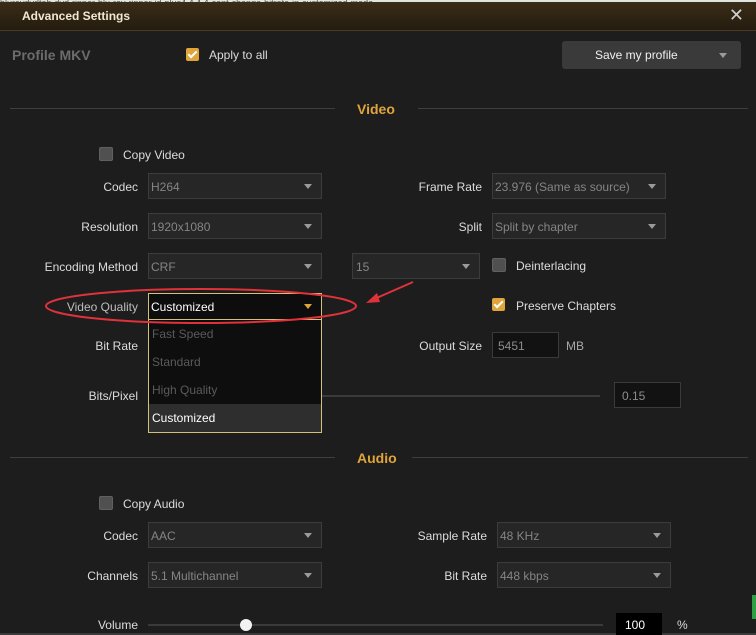 The image size is (756, 635). Describe the element at coordinates (373, 298) in the screenshot. I see `annotation-arrowhead` at that location.